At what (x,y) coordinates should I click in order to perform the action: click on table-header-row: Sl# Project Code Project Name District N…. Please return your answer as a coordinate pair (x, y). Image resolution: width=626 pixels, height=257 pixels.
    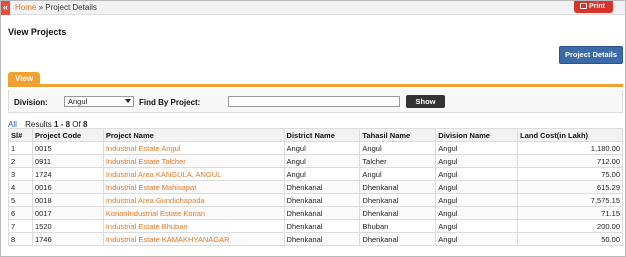
    Looking at the image, I should click on (315, 135).